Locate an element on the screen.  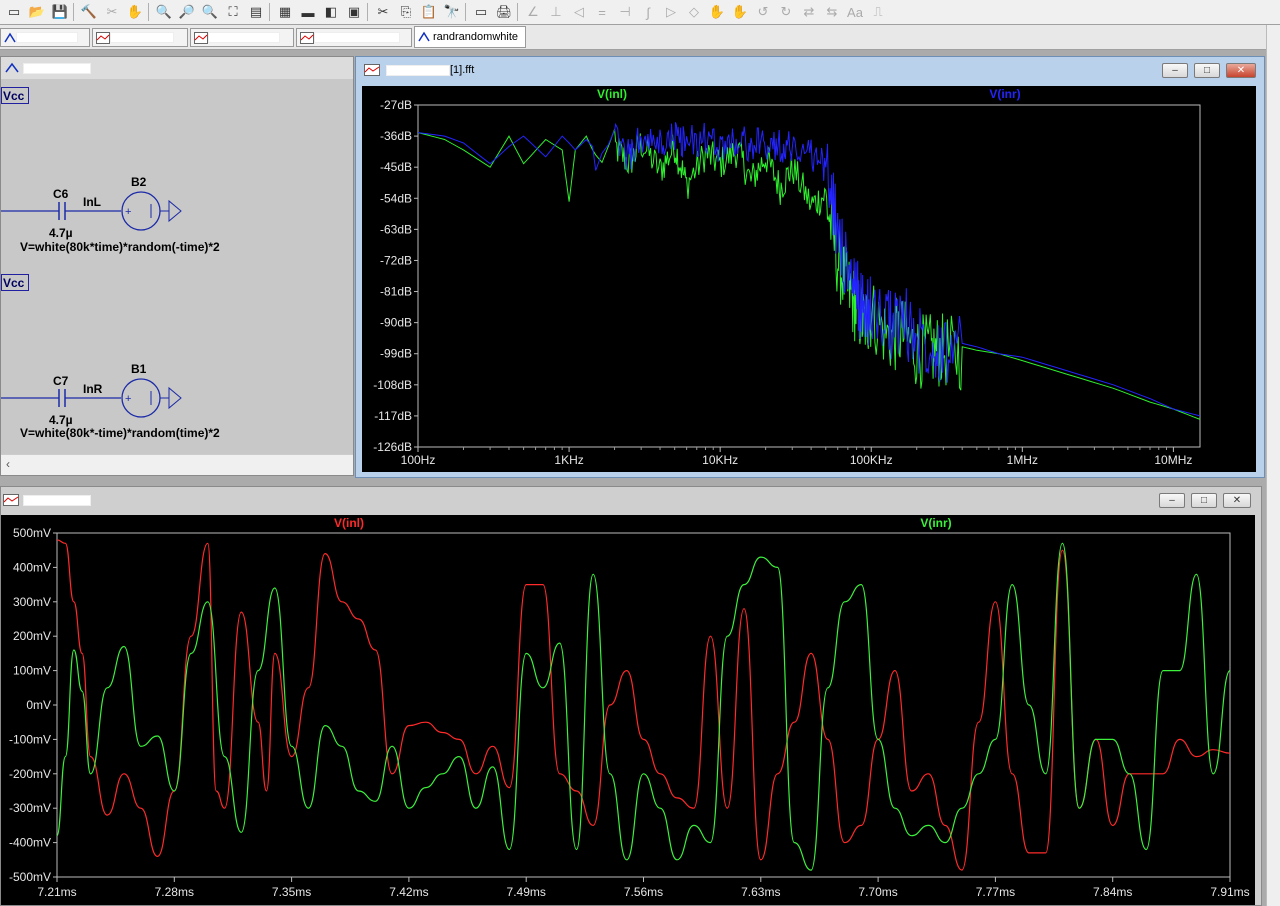
b2-expression: V=white(80k*time)*random(-time)*2 is located at coordinates (120, 247).